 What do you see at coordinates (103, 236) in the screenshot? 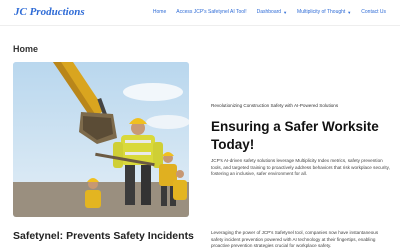
I see `section-title: Safetynel: Prevents Safety Incidents` at bounding box center [103, 236].